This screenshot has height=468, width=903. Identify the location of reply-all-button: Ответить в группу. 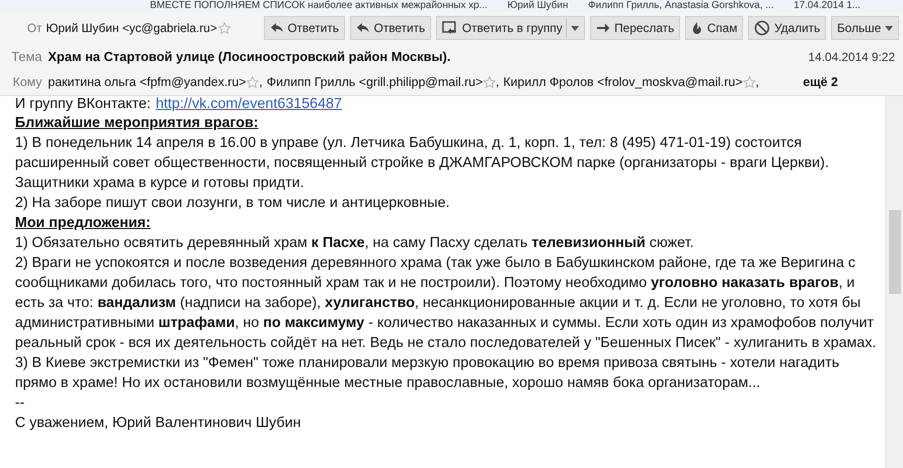
(511, 28).